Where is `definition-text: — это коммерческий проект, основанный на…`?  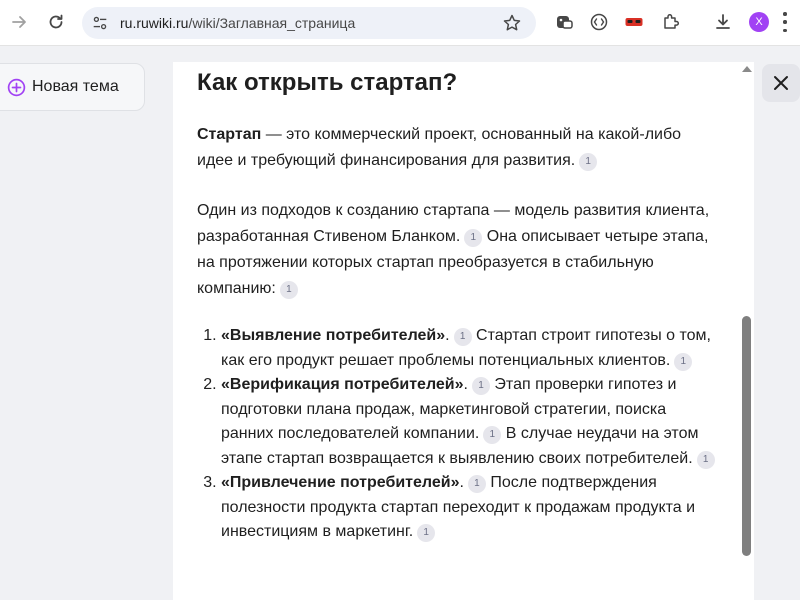
definition-text: — это коммерческий проект, основанный на… is located at coordinates (439, 147).